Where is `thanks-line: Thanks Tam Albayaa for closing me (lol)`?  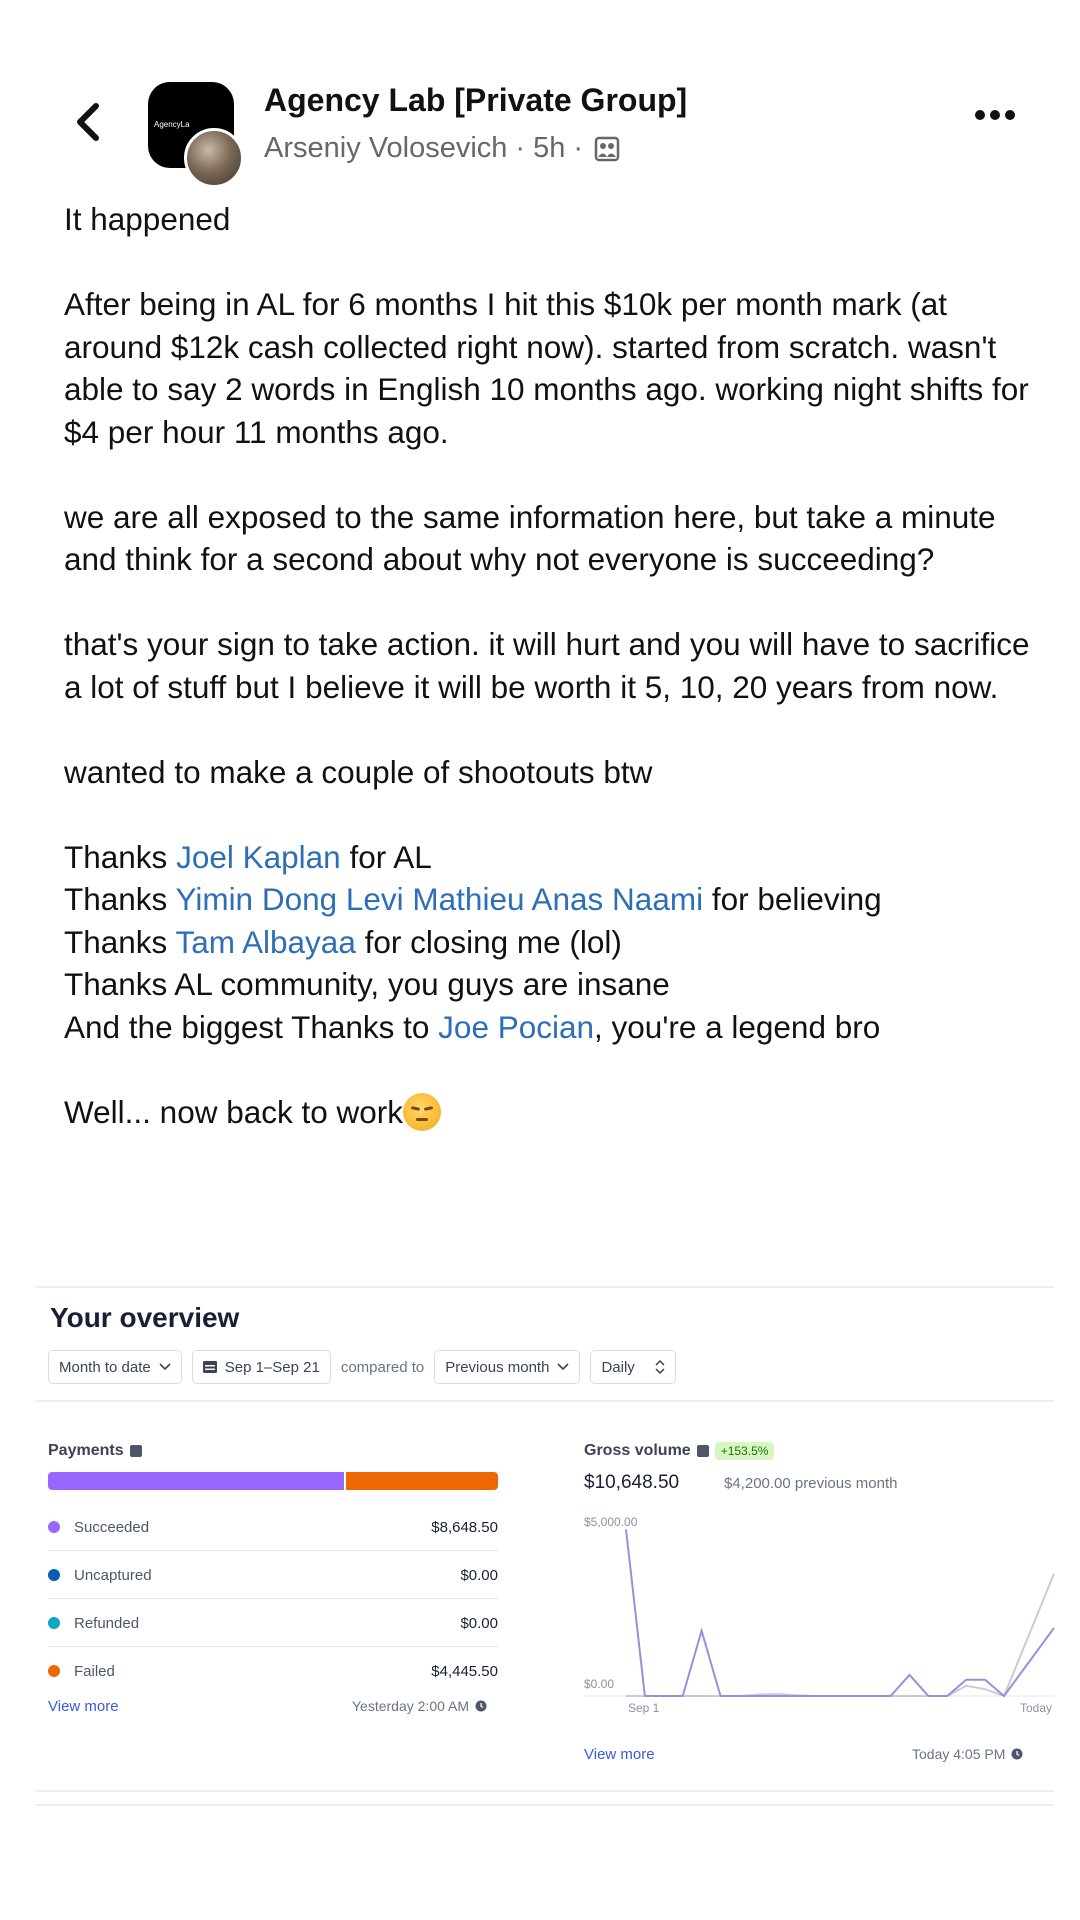
thanks-line: Thanks Tam Albayaa for closing me (lol) is located at coordinates (554, 942).